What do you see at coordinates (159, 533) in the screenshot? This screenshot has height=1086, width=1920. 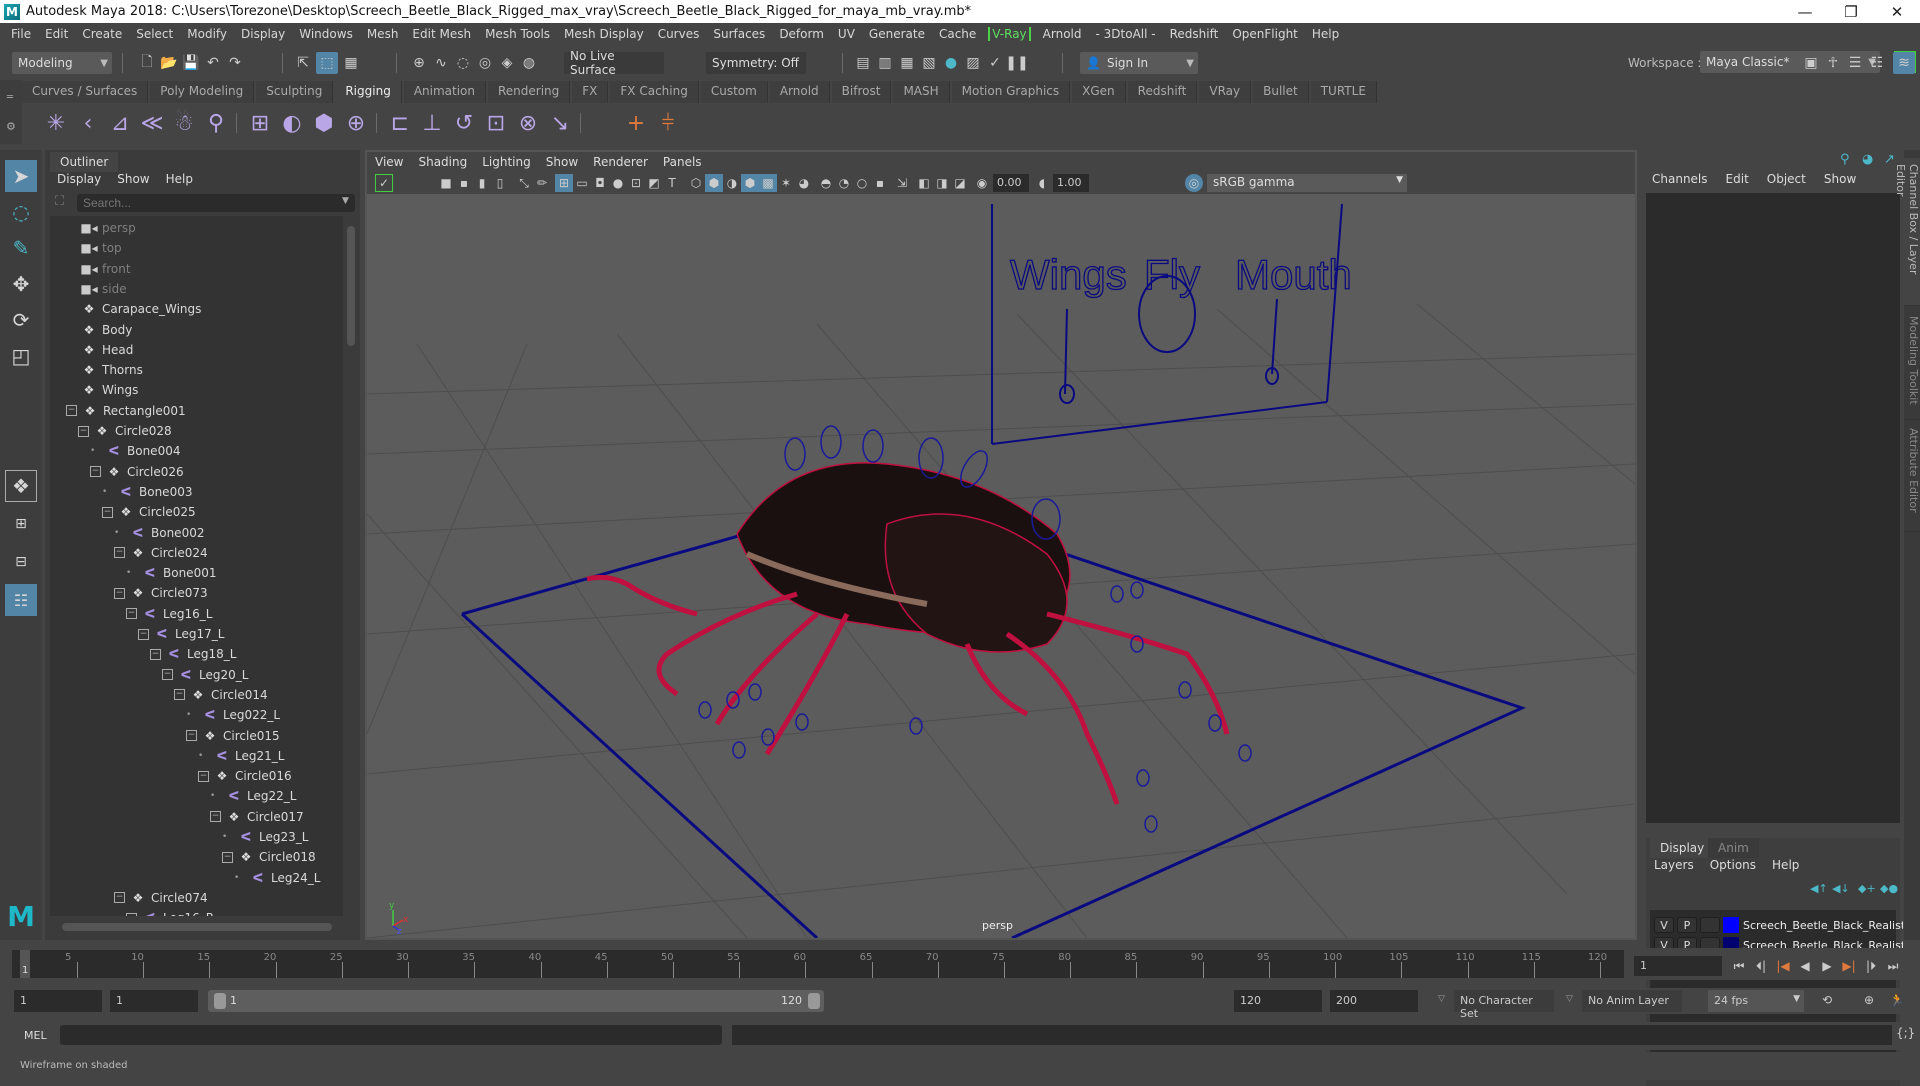 I see `outliner-item: • ᐸ Bone002` at bounding box center [159, 533].